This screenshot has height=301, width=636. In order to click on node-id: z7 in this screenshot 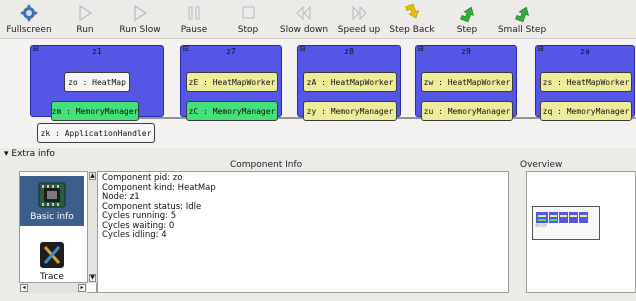, I will do `click(231, 51)`.